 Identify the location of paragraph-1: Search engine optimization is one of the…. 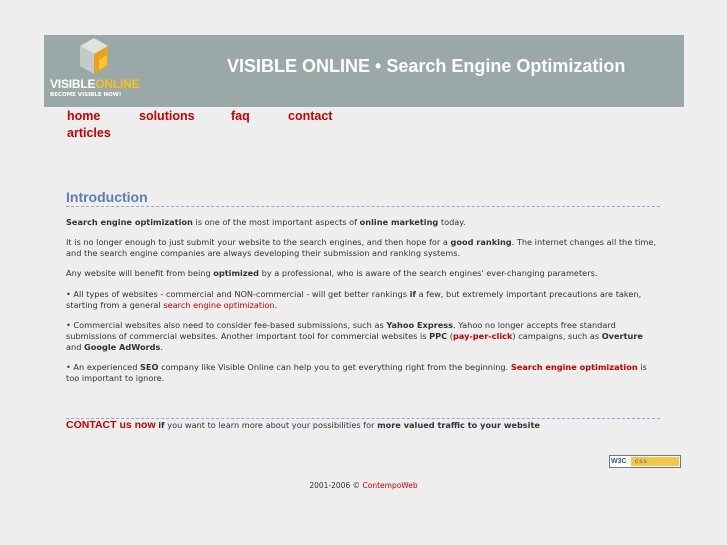
(266, 222).